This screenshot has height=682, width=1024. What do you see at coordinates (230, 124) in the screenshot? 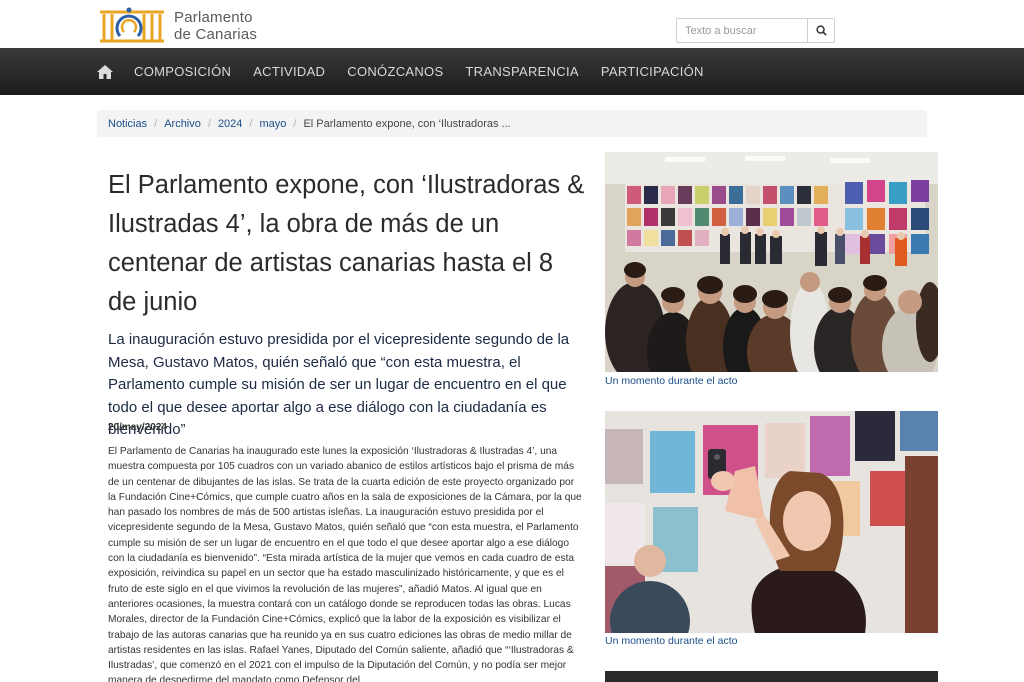
I see `breadcrumb-year: 2024` at bounding box center [230, 124].